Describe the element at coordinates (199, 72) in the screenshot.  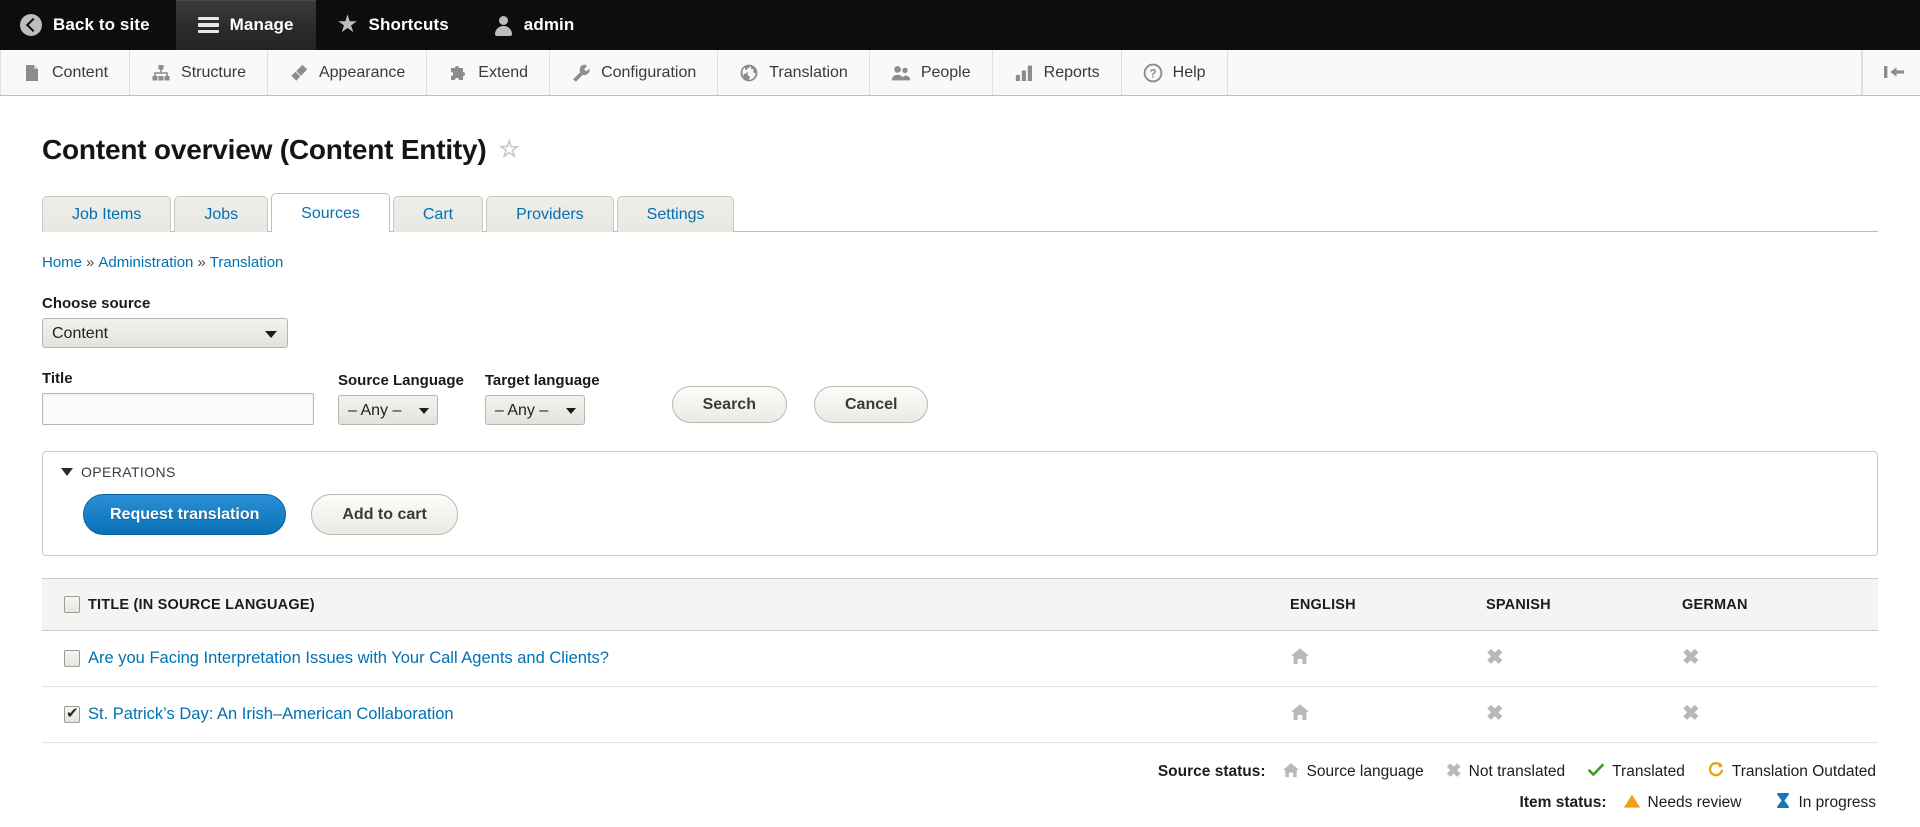
I see `menu-item-structure: Structure` at that location.